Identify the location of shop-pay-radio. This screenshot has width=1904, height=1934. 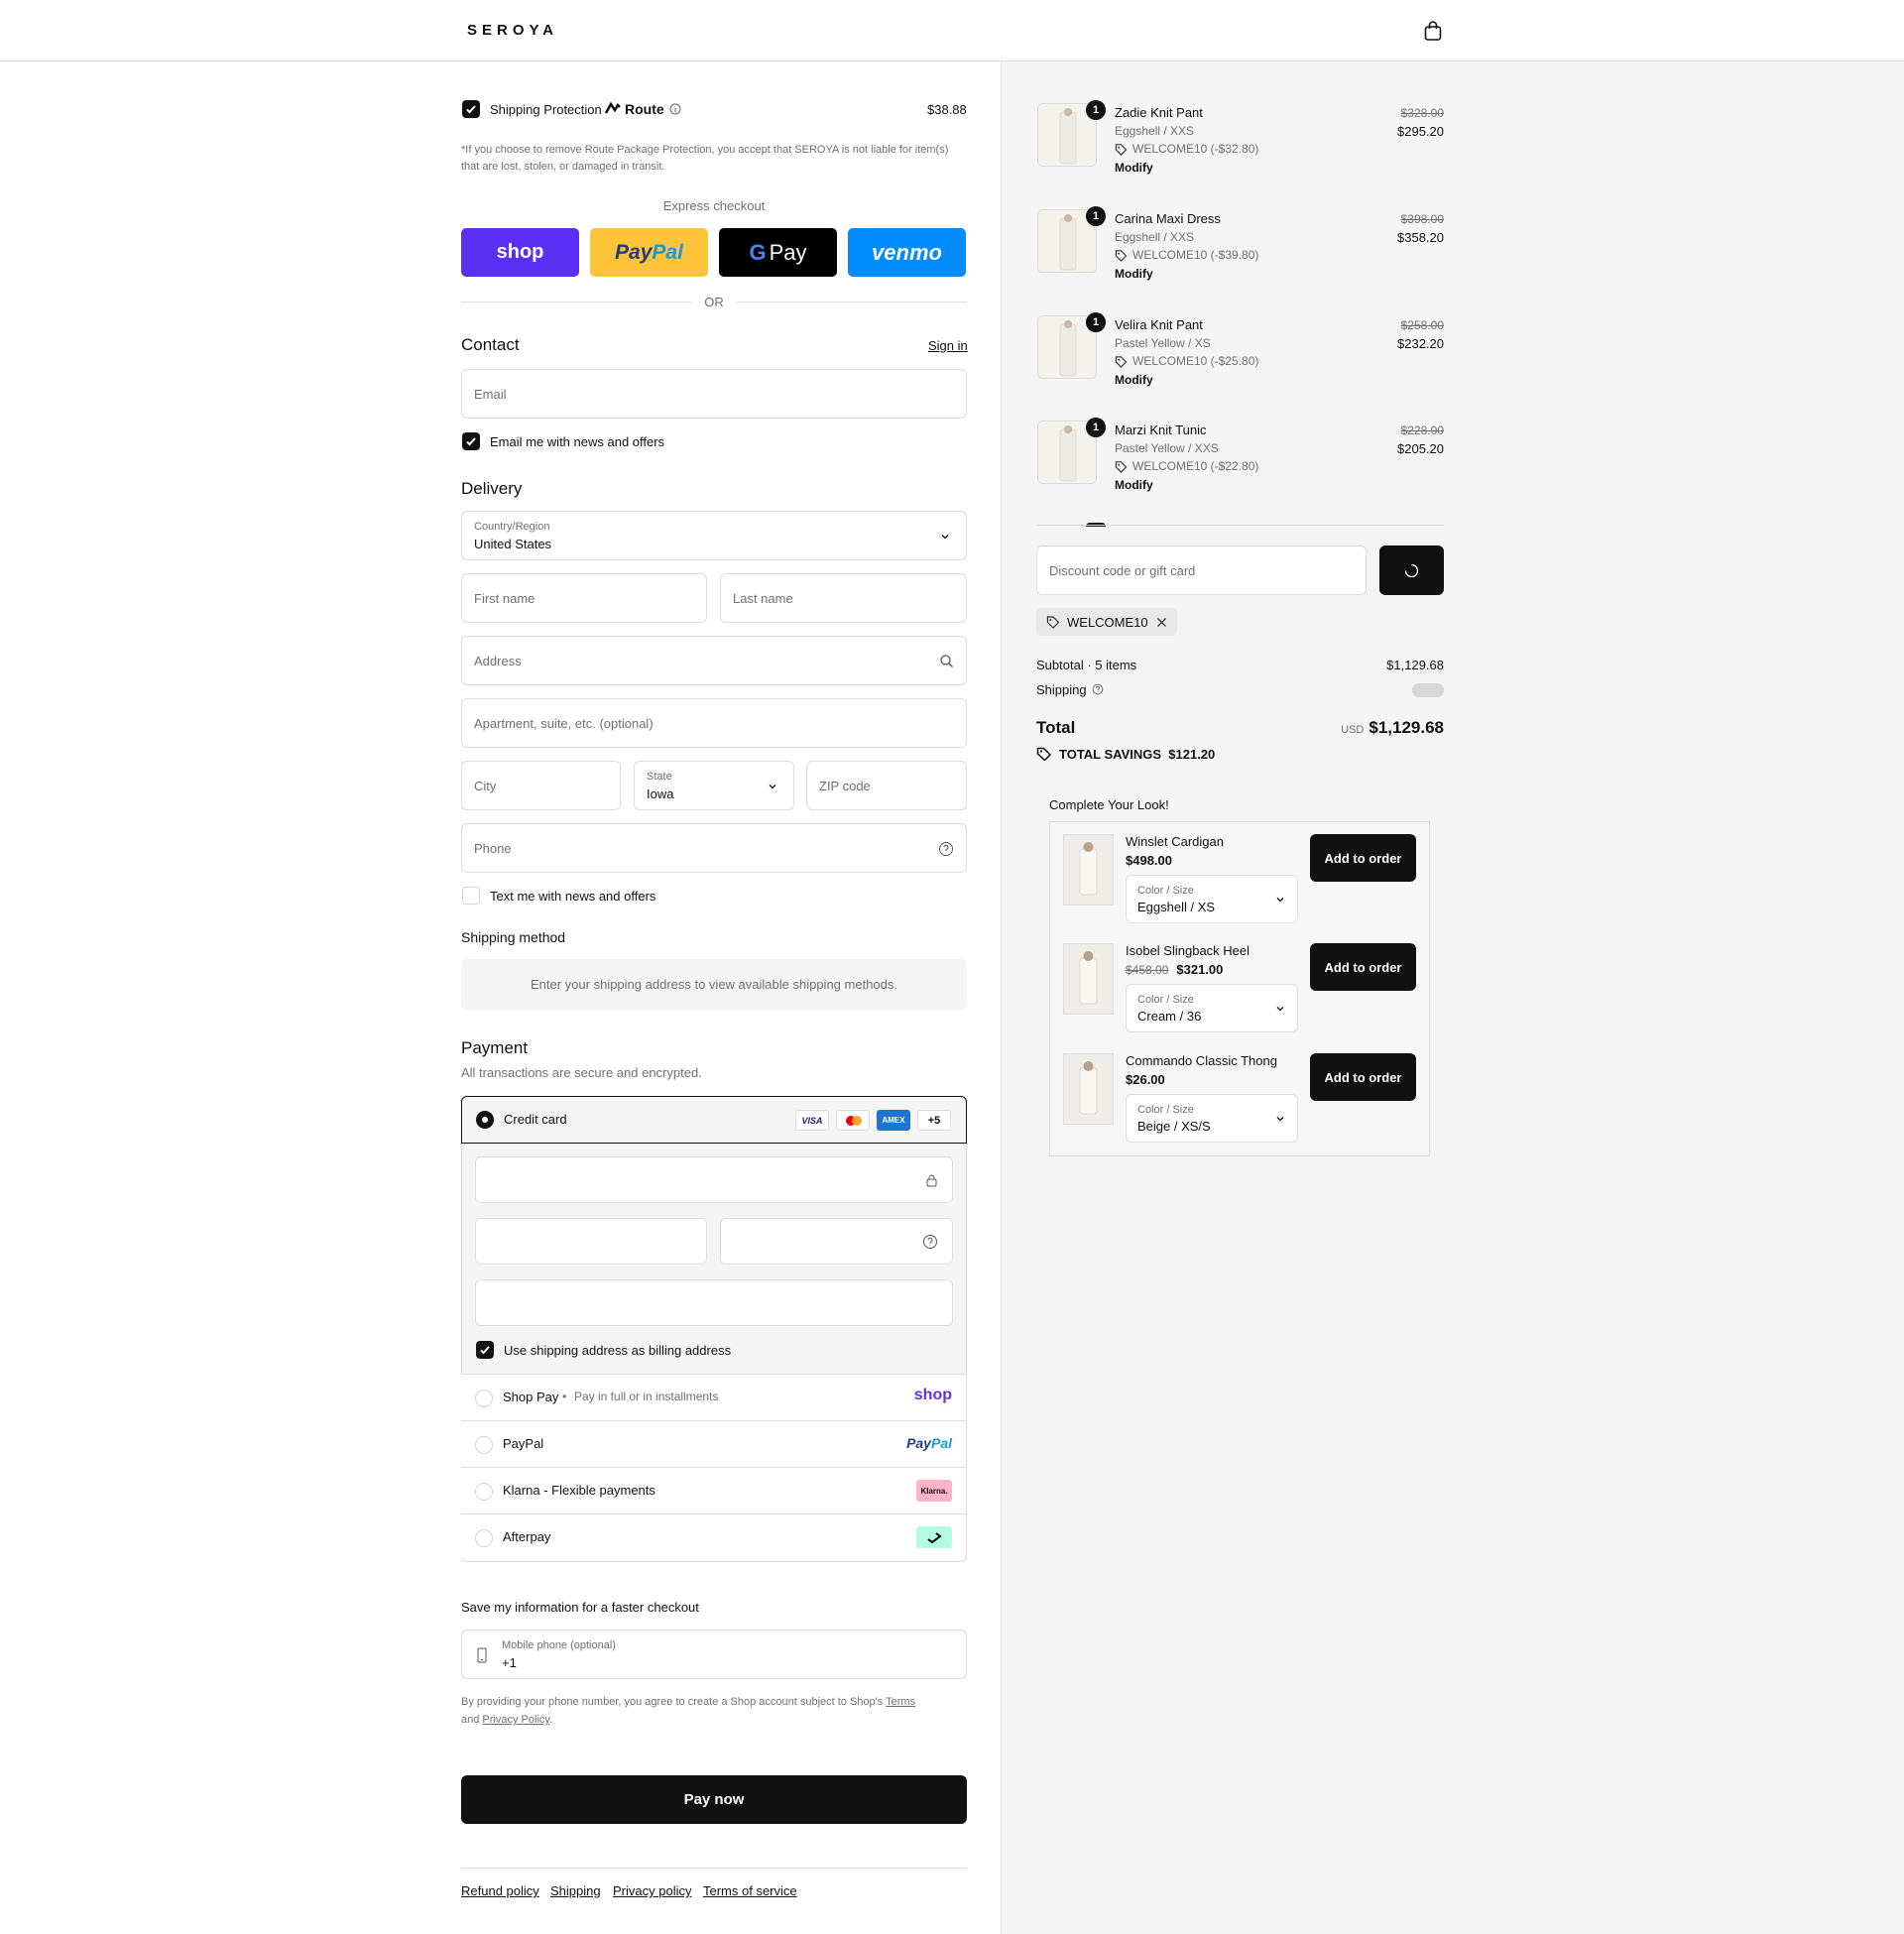
(484, 1398).